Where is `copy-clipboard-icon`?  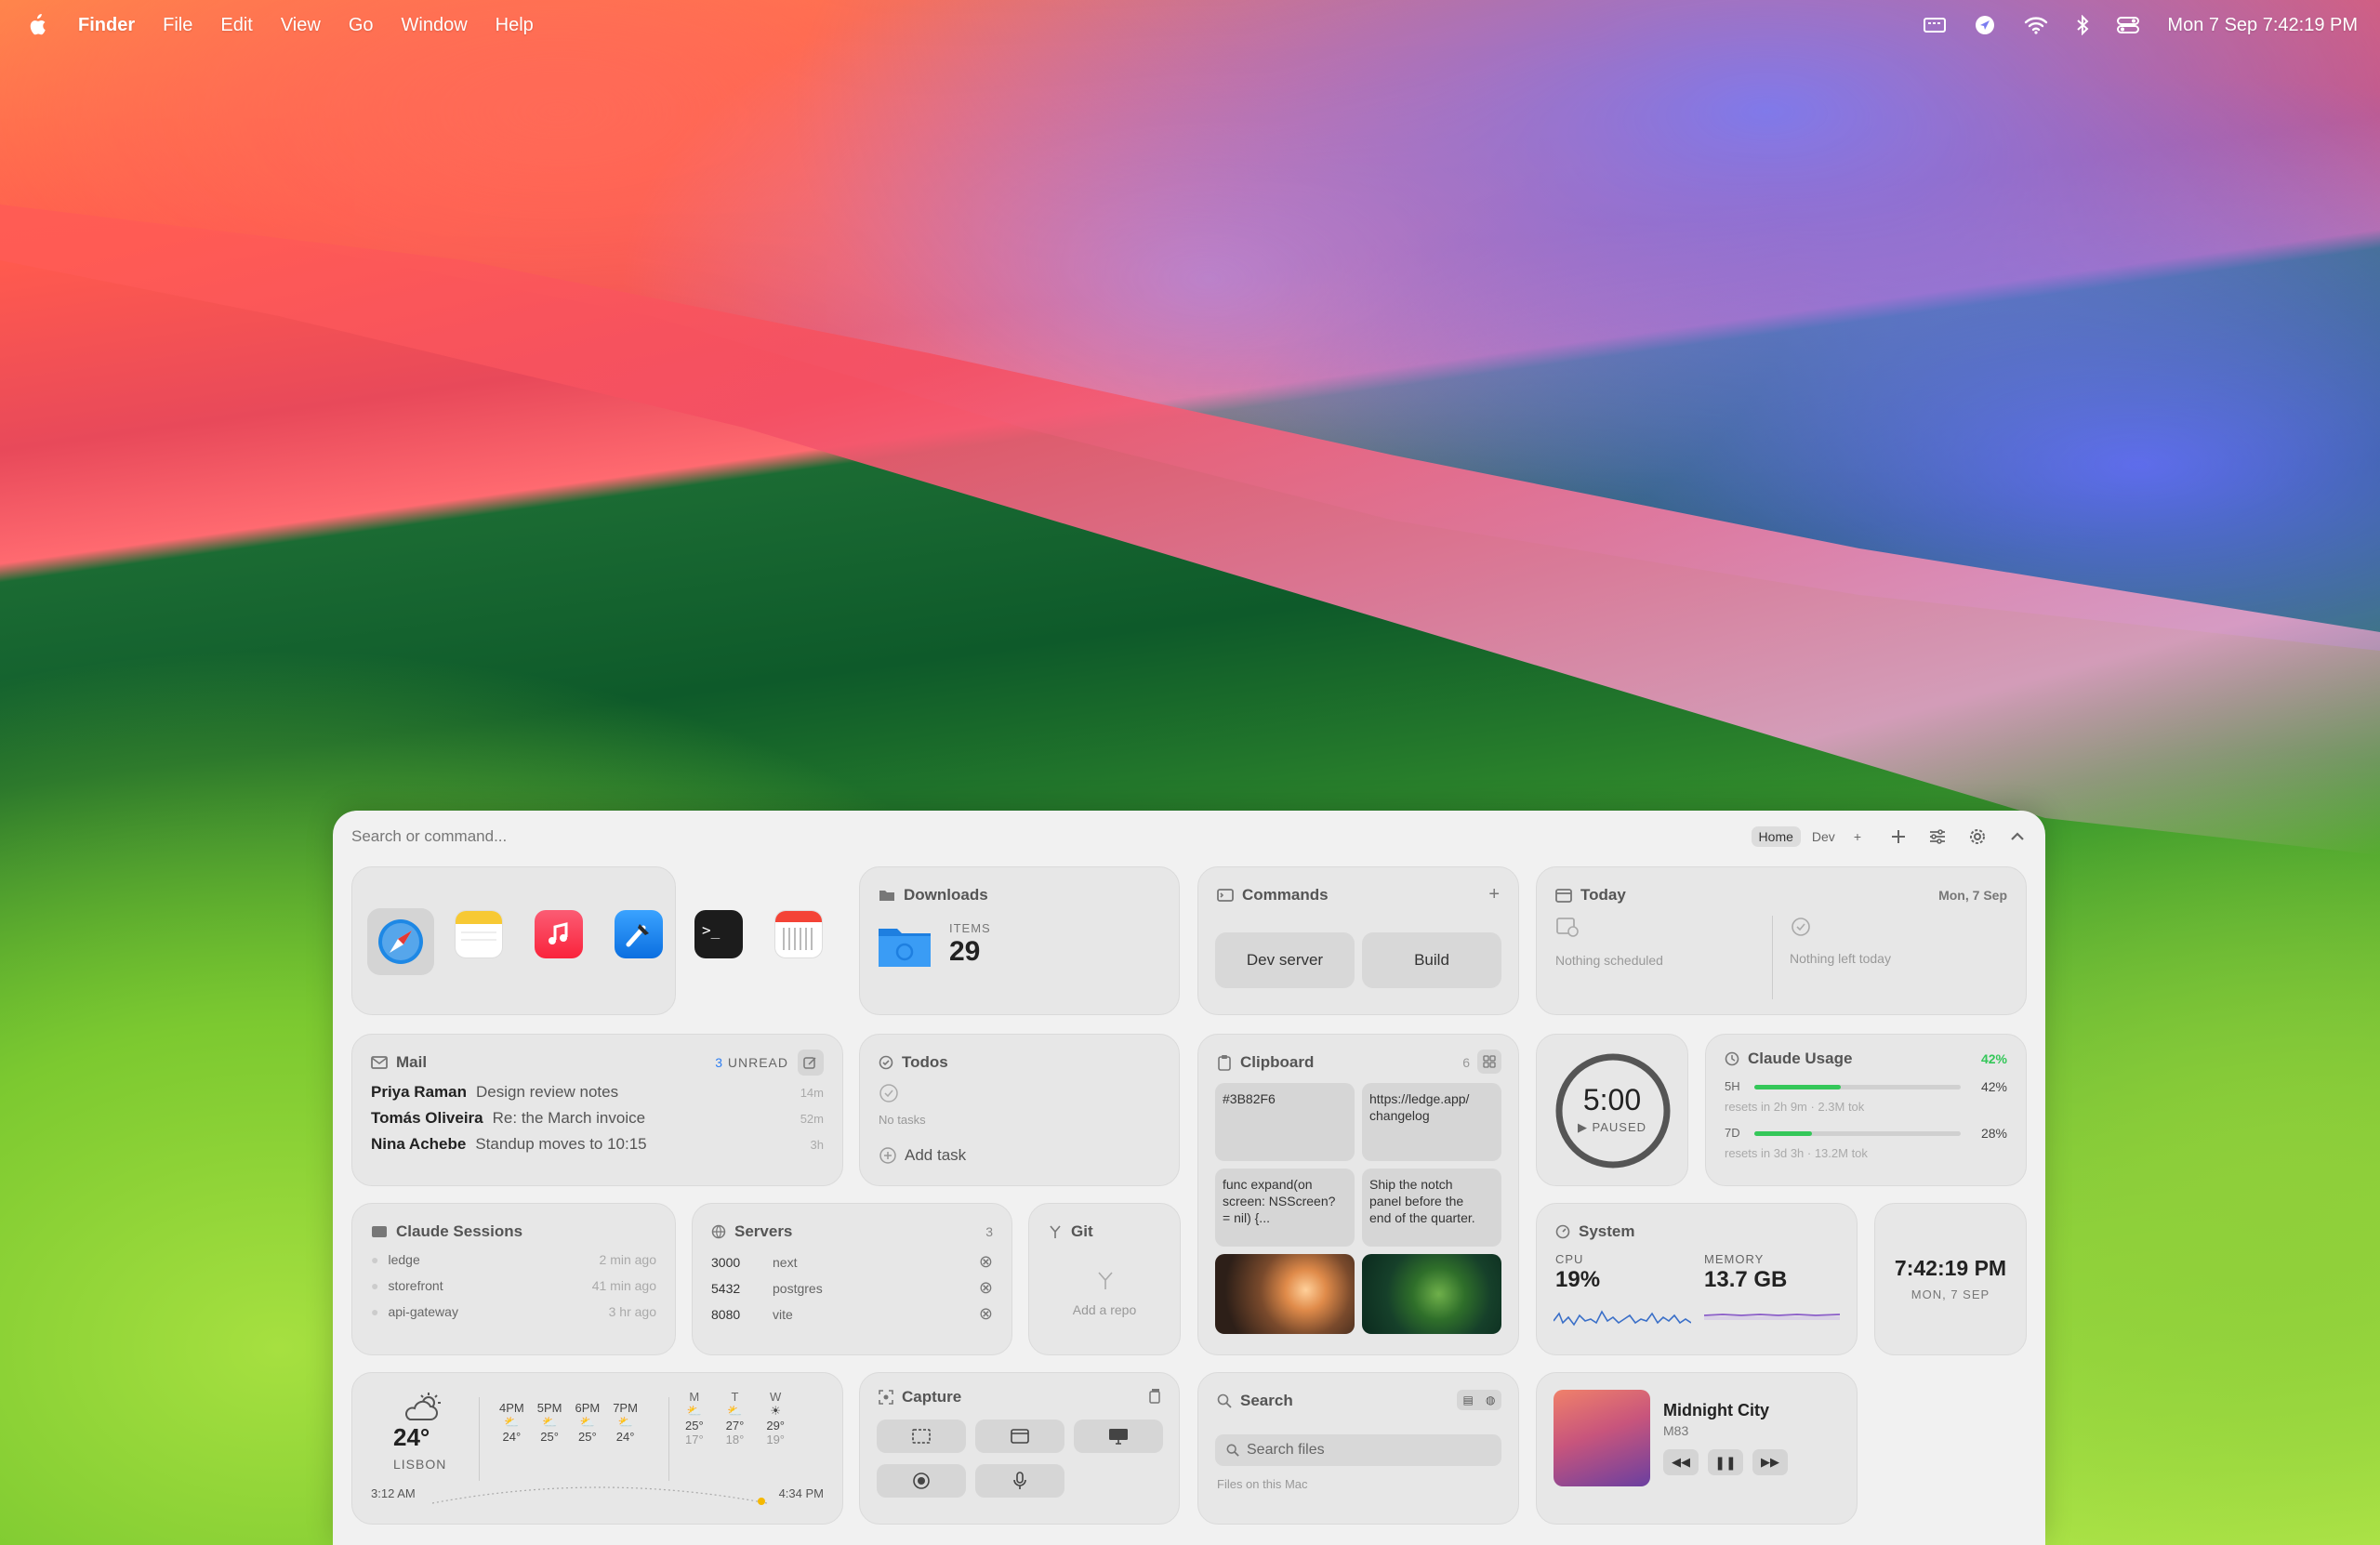 copy-clipboard-icon is located at coordinates (1154, 1396).